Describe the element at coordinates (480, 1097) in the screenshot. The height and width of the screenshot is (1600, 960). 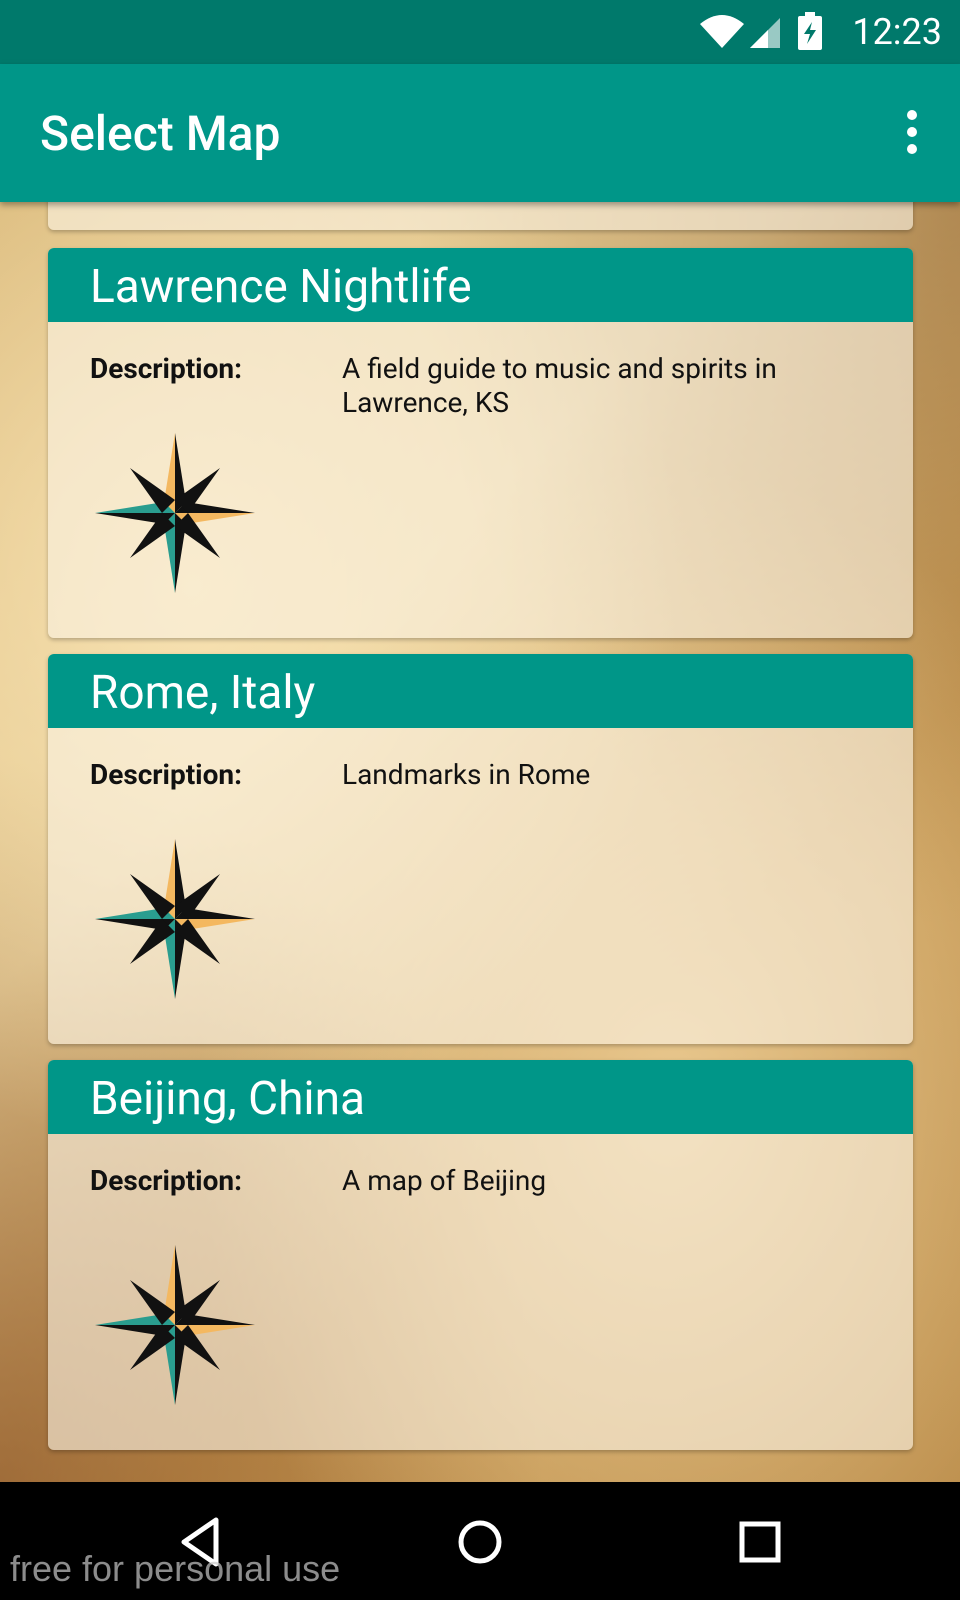
I see `map-card-title: Beijing, China` at that location.